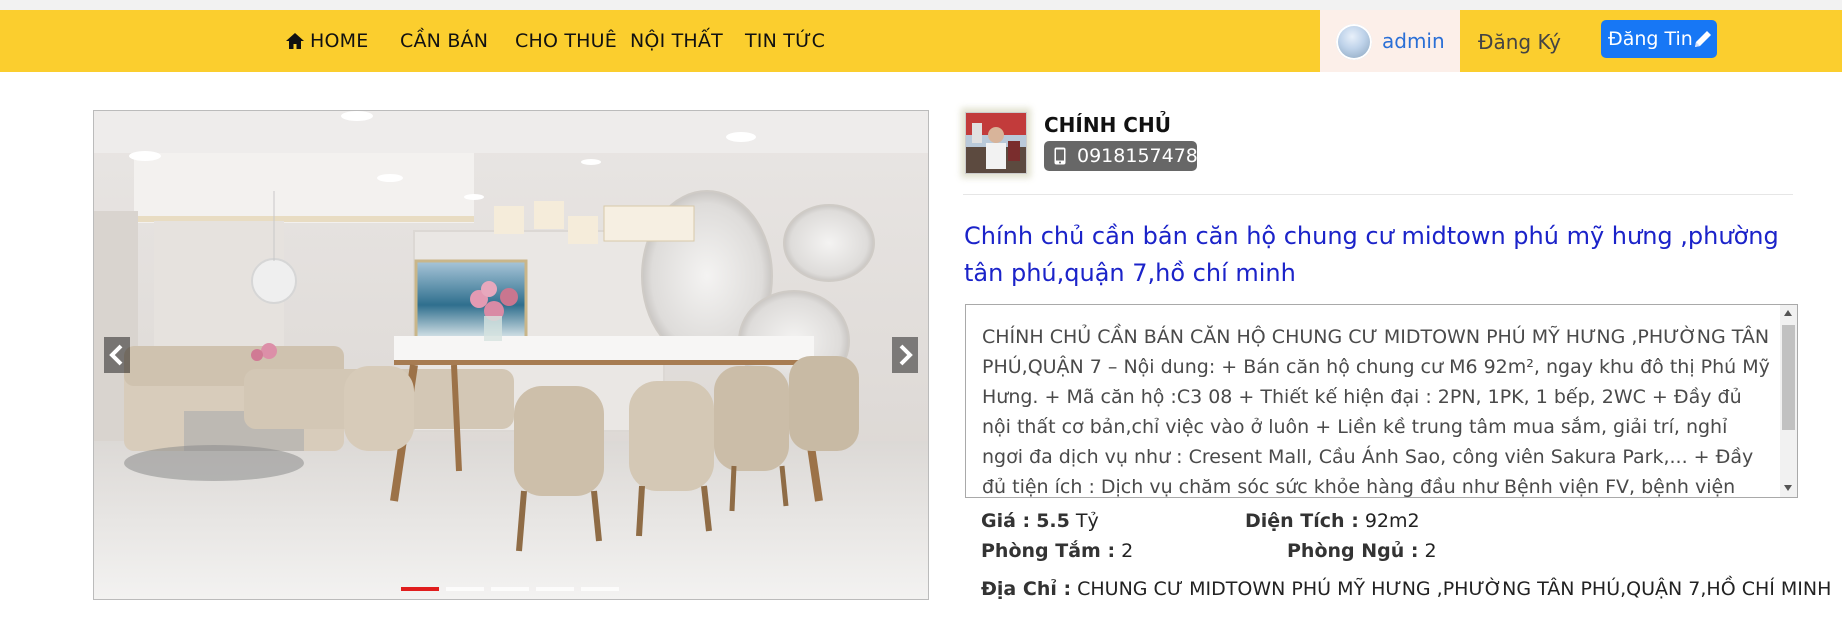 This screenshot has height=625, width=1842. I want to click on scroll-down-arrow-icon, so click(1788, 488).